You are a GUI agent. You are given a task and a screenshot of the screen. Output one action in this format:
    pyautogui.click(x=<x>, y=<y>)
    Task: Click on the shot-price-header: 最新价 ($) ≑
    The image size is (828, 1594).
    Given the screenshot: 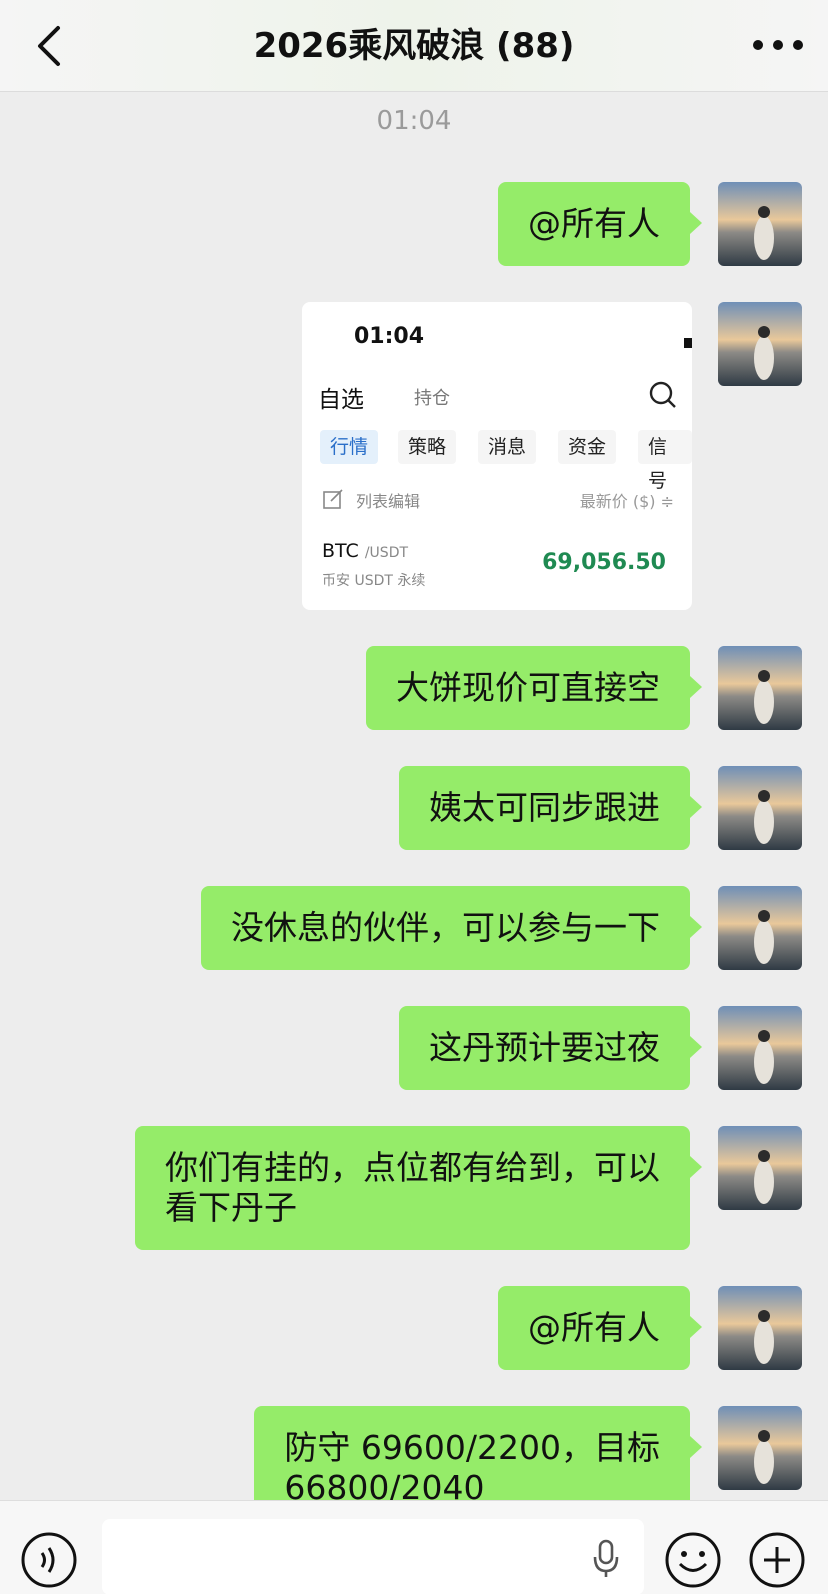 What is the action you would take?
    pyautogui.click(x=626, y=501)
    